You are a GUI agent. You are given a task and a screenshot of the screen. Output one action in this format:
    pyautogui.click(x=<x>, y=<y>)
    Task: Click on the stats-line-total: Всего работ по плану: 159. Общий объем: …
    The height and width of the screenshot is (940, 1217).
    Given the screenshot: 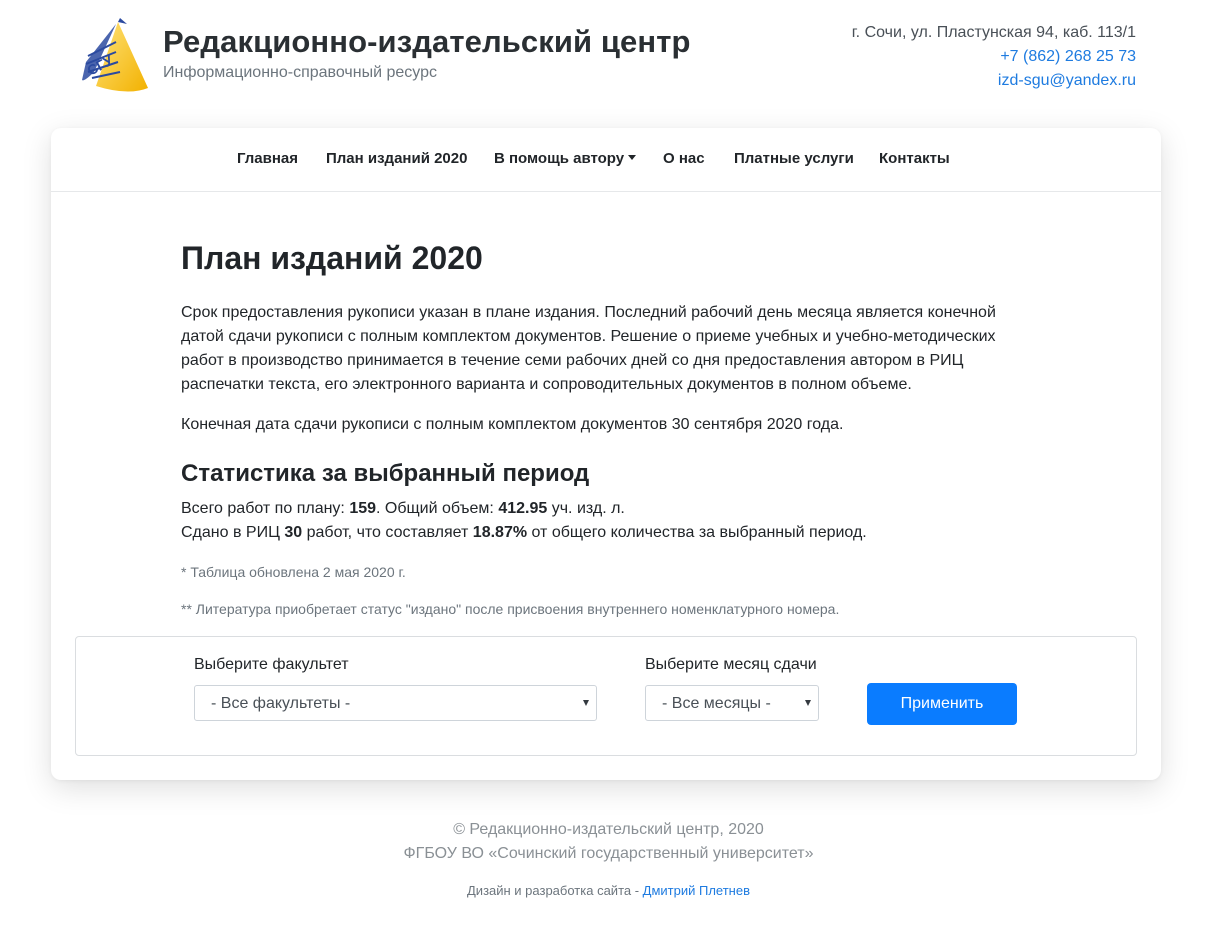 What is the action you would take?
    pyautogui.click(x=524, y=509)
    